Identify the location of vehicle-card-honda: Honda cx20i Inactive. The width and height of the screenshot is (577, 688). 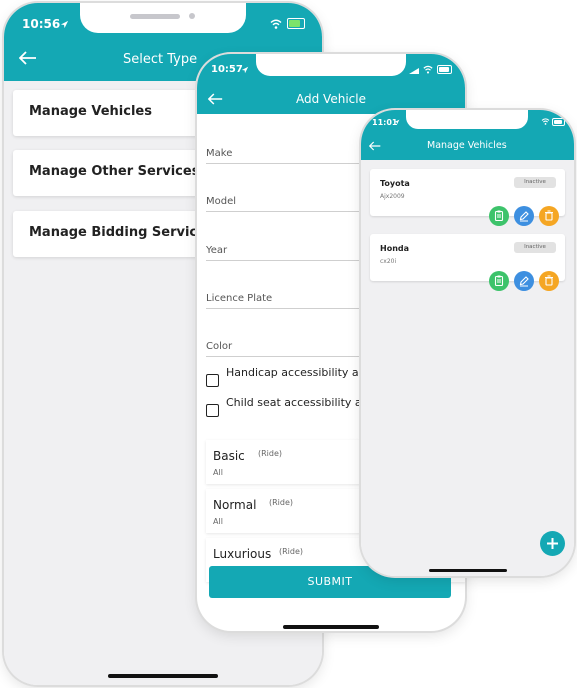
(467, 257).